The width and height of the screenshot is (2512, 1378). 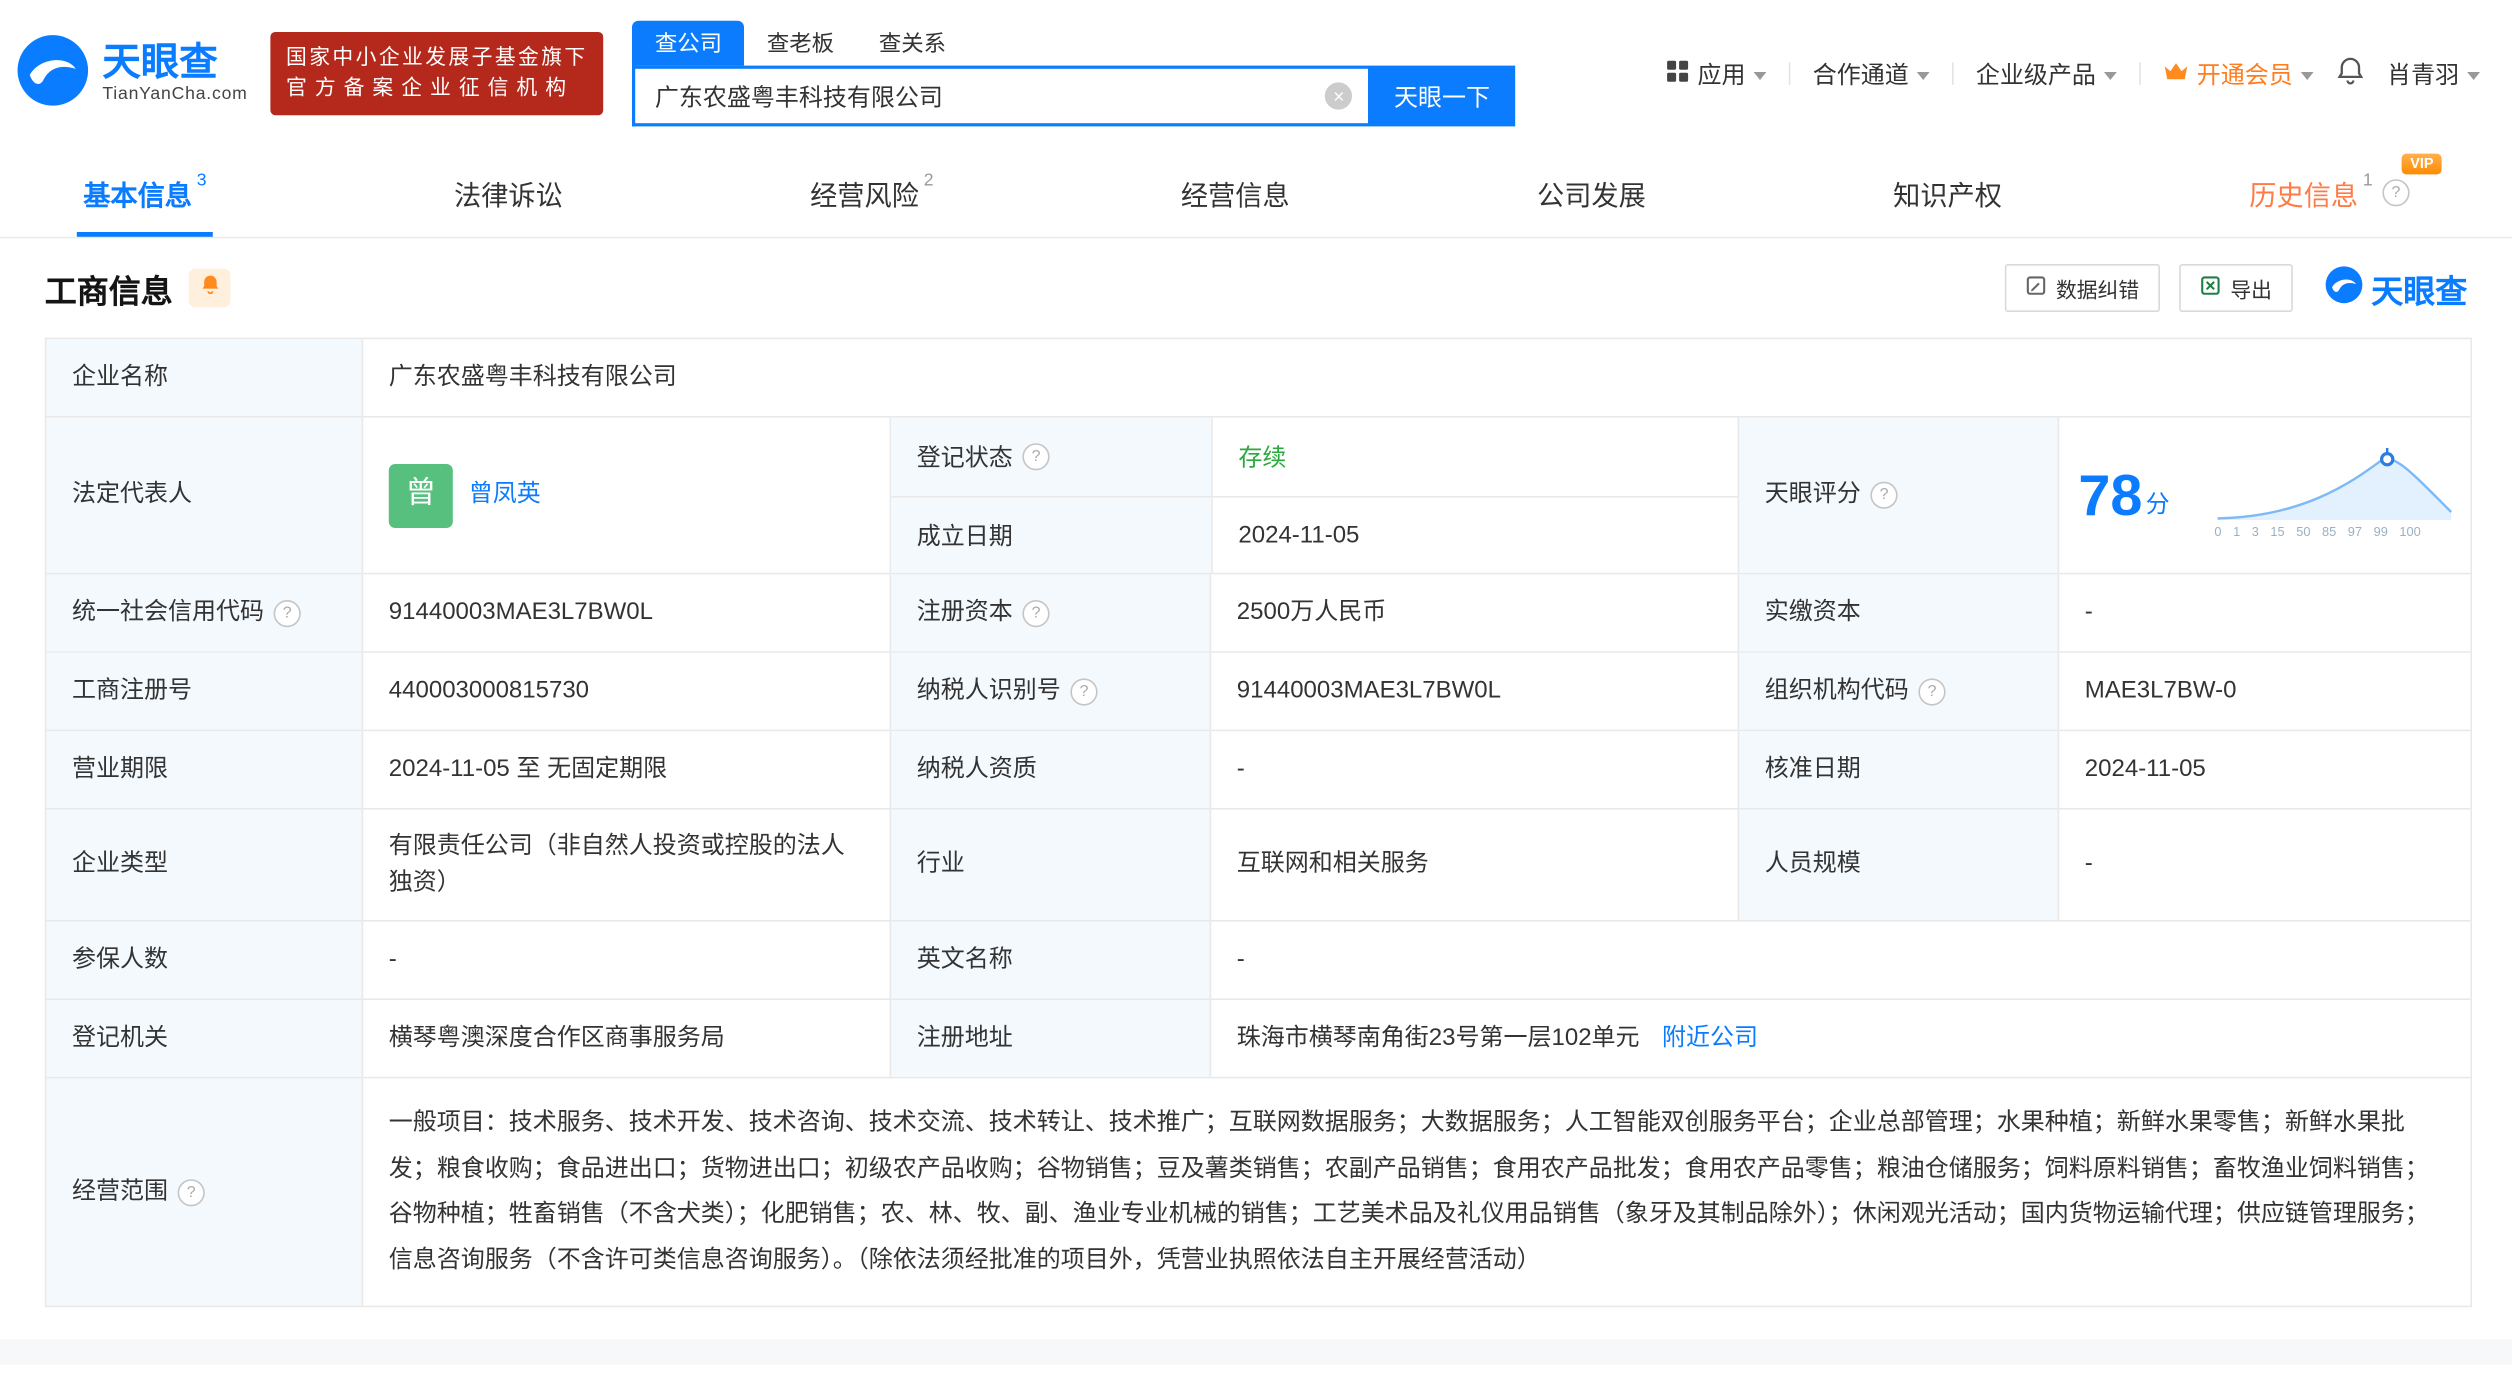 What do you see at coordinates (204, 377) in the screenshot?
I see `company-name-label: 企业名称` at bounding box center [204, 377].